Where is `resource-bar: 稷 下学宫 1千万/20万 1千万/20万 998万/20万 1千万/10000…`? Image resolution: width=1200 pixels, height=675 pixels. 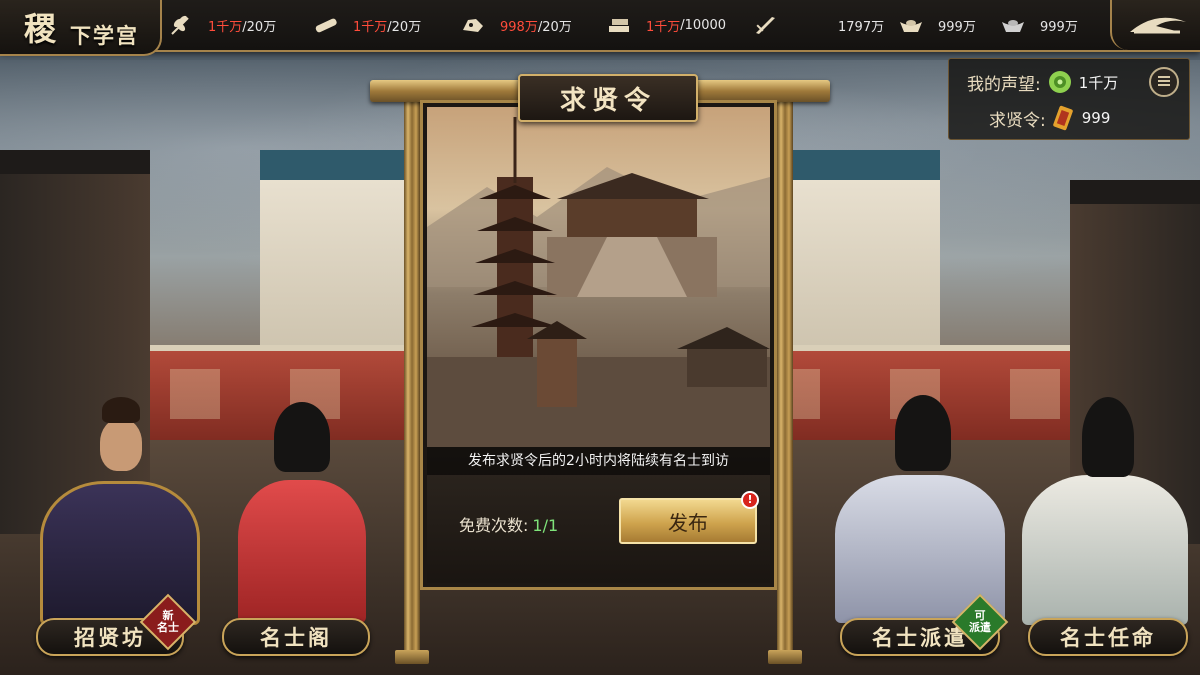
resource-bar: 稷 下学宫 1千万/20万 1千万/20万 998万/20万 1千万/10000… is located at coordinates (600, 28).